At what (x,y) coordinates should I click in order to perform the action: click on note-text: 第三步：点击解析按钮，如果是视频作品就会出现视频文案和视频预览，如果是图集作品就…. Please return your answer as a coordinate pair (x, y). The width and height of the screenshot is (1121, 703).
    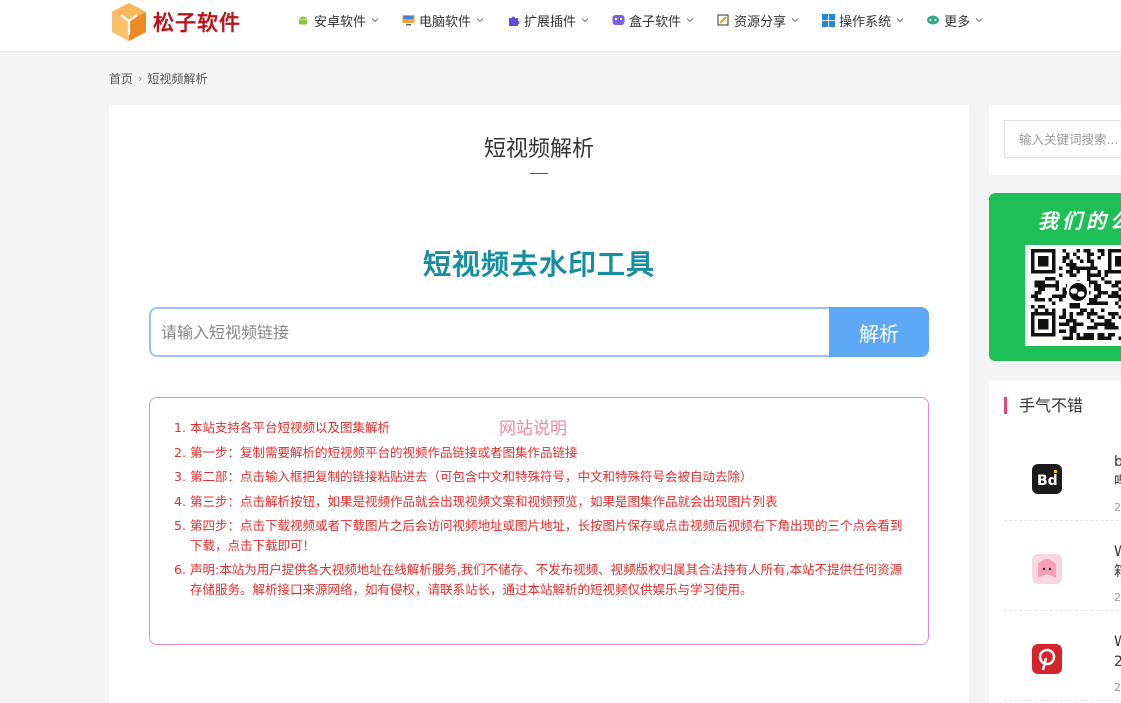
    Looking at the image, I should click on (484, 501).